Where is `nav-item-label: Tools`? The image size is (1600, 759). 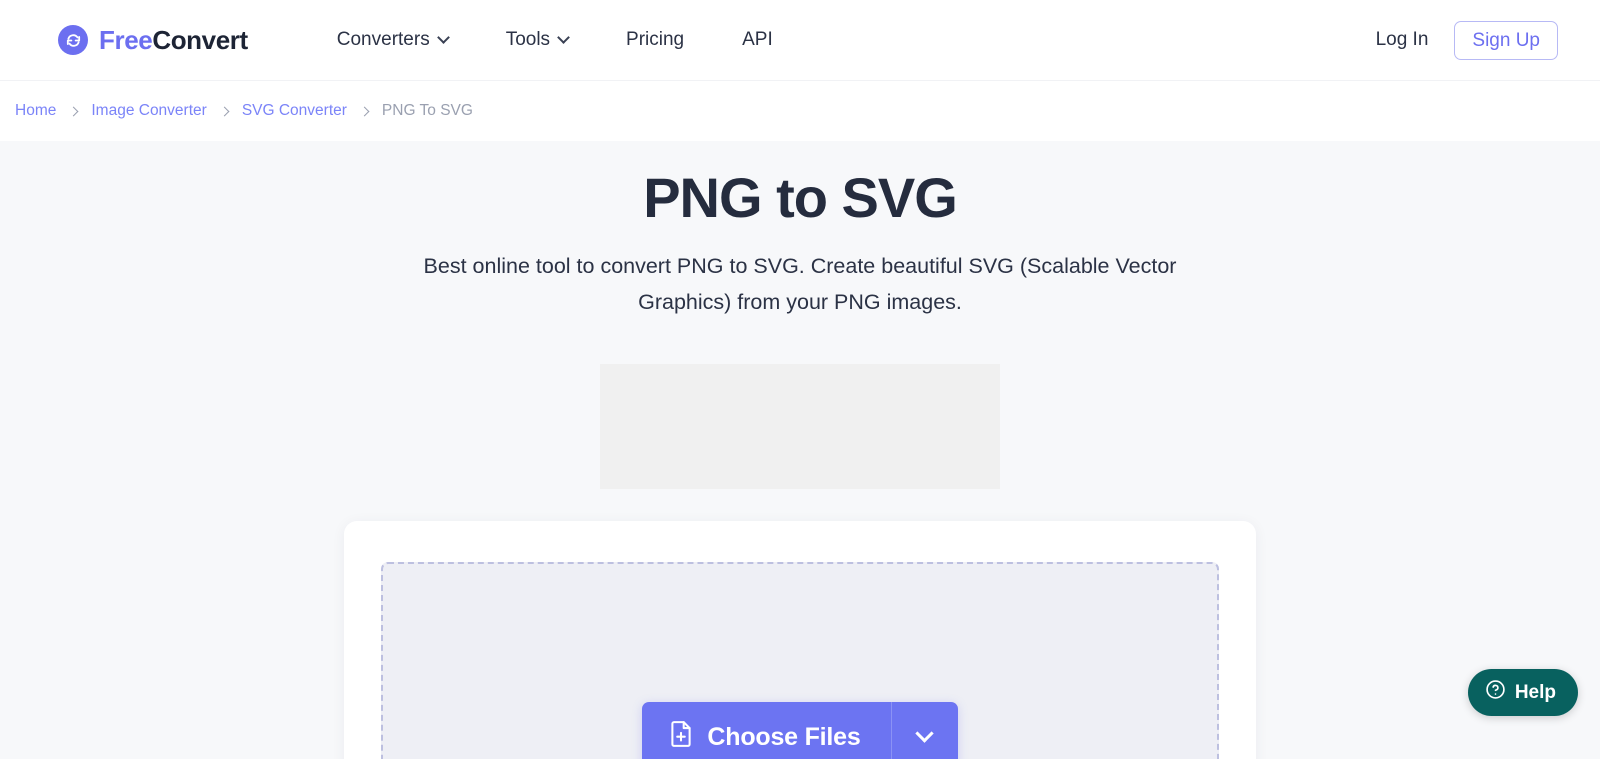 nav-item-label: Tools is located at coordinates (528, 39).